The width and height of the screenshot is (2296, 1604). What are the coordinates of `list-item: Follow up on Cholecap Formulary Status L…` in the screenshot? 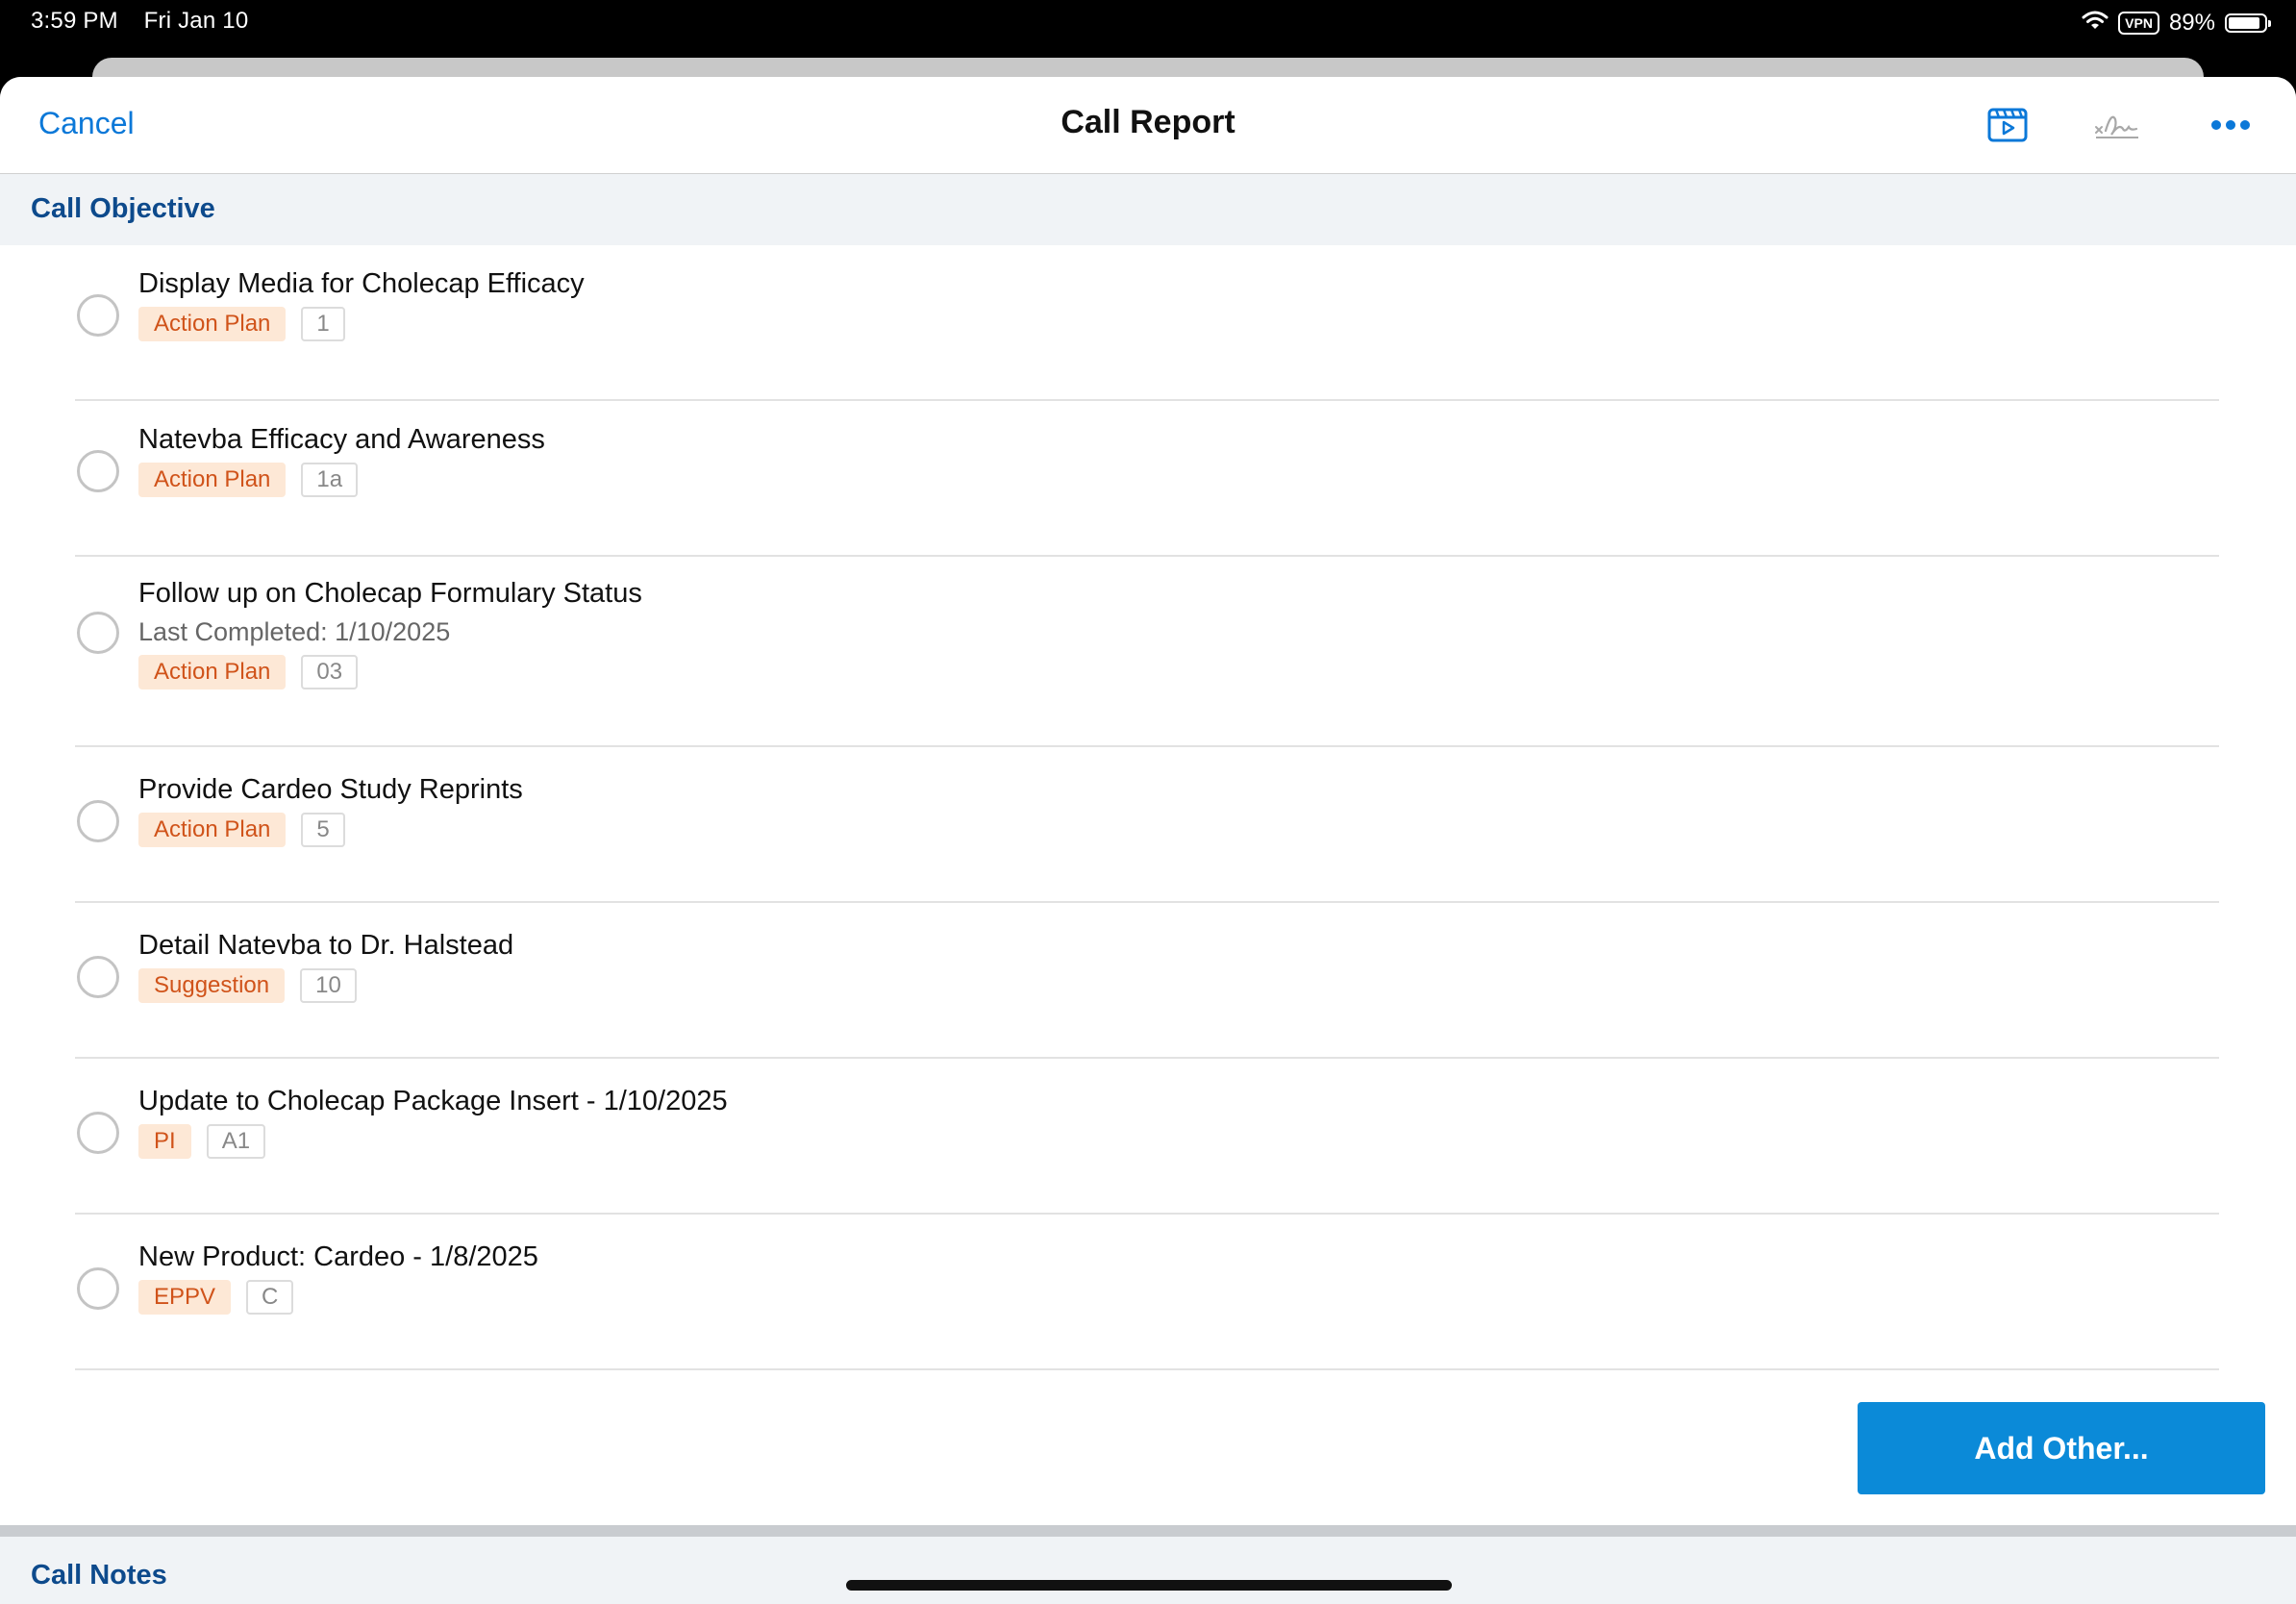 It's located at (1148, 652).